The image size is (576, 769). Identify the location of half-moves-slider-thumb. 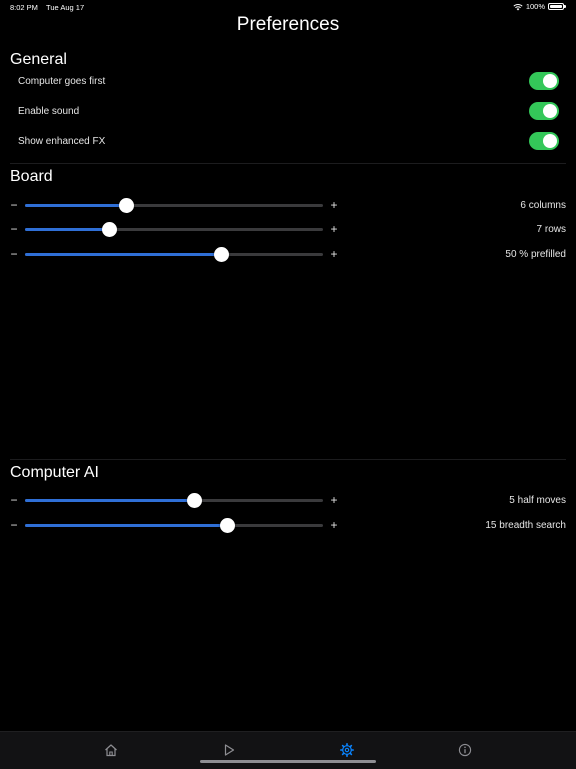
(195, 500).